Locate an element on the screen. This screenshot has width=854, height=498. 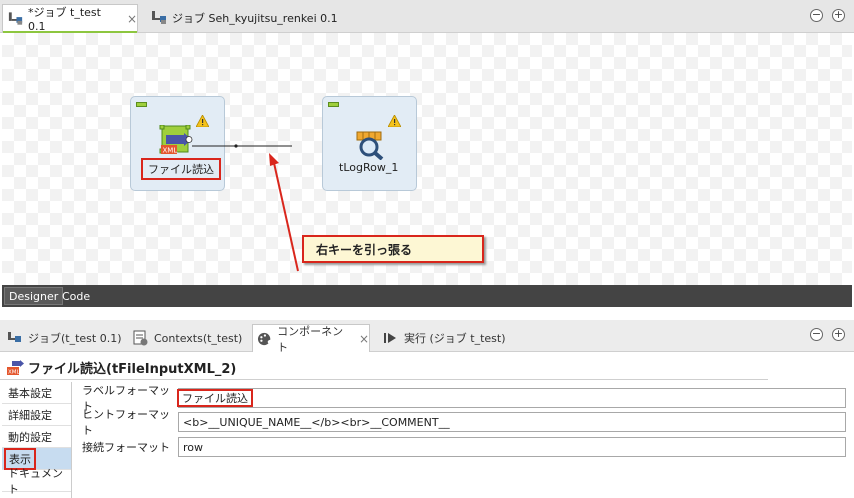
tab-job-seh-kyujitsu: ジョブ Seh_kyujitsu_renkei 0.1 is located at coordinates (246, 18).